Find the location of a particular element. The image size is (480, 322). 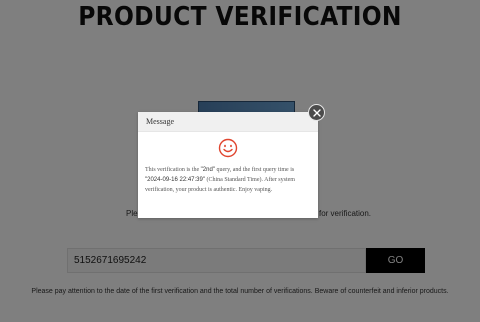

first-query-time: "2024-09-16 22:47:39" is located at coordinates (175, 180).